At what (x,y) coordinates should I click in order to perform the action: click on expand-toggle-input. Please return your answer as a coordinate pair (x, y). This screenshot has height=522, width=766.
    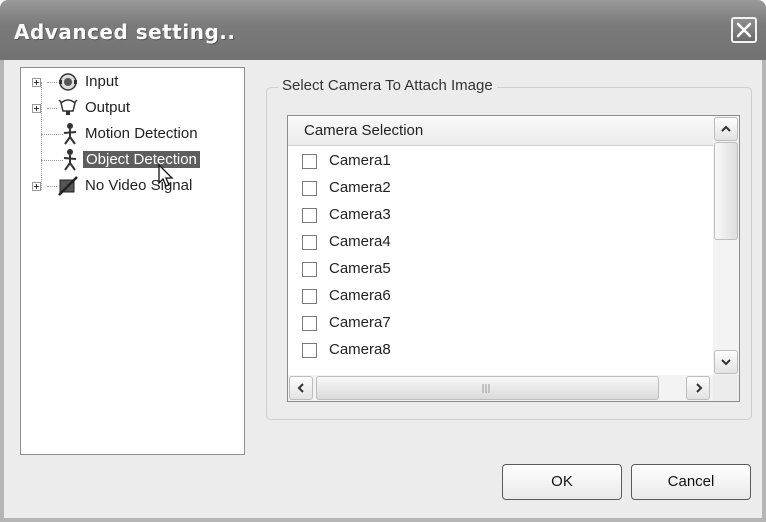
    Looking at the image, I should click on (36, 82).